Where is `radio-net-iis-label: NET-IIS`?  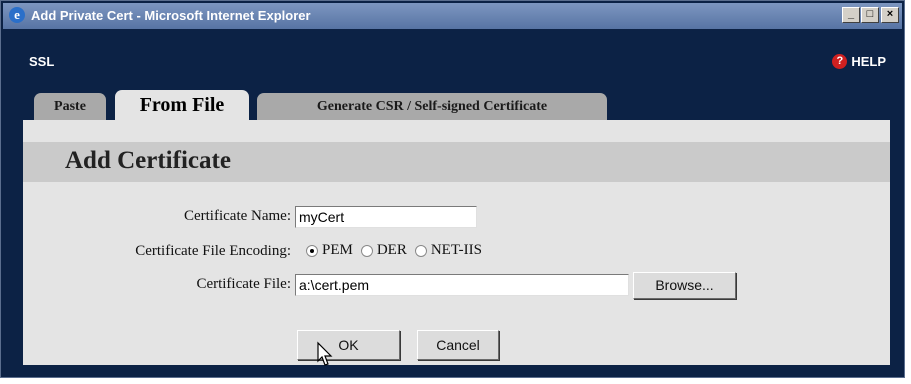 radio-net-iis-label: NET-IIS is located at coordinates (456, 250).